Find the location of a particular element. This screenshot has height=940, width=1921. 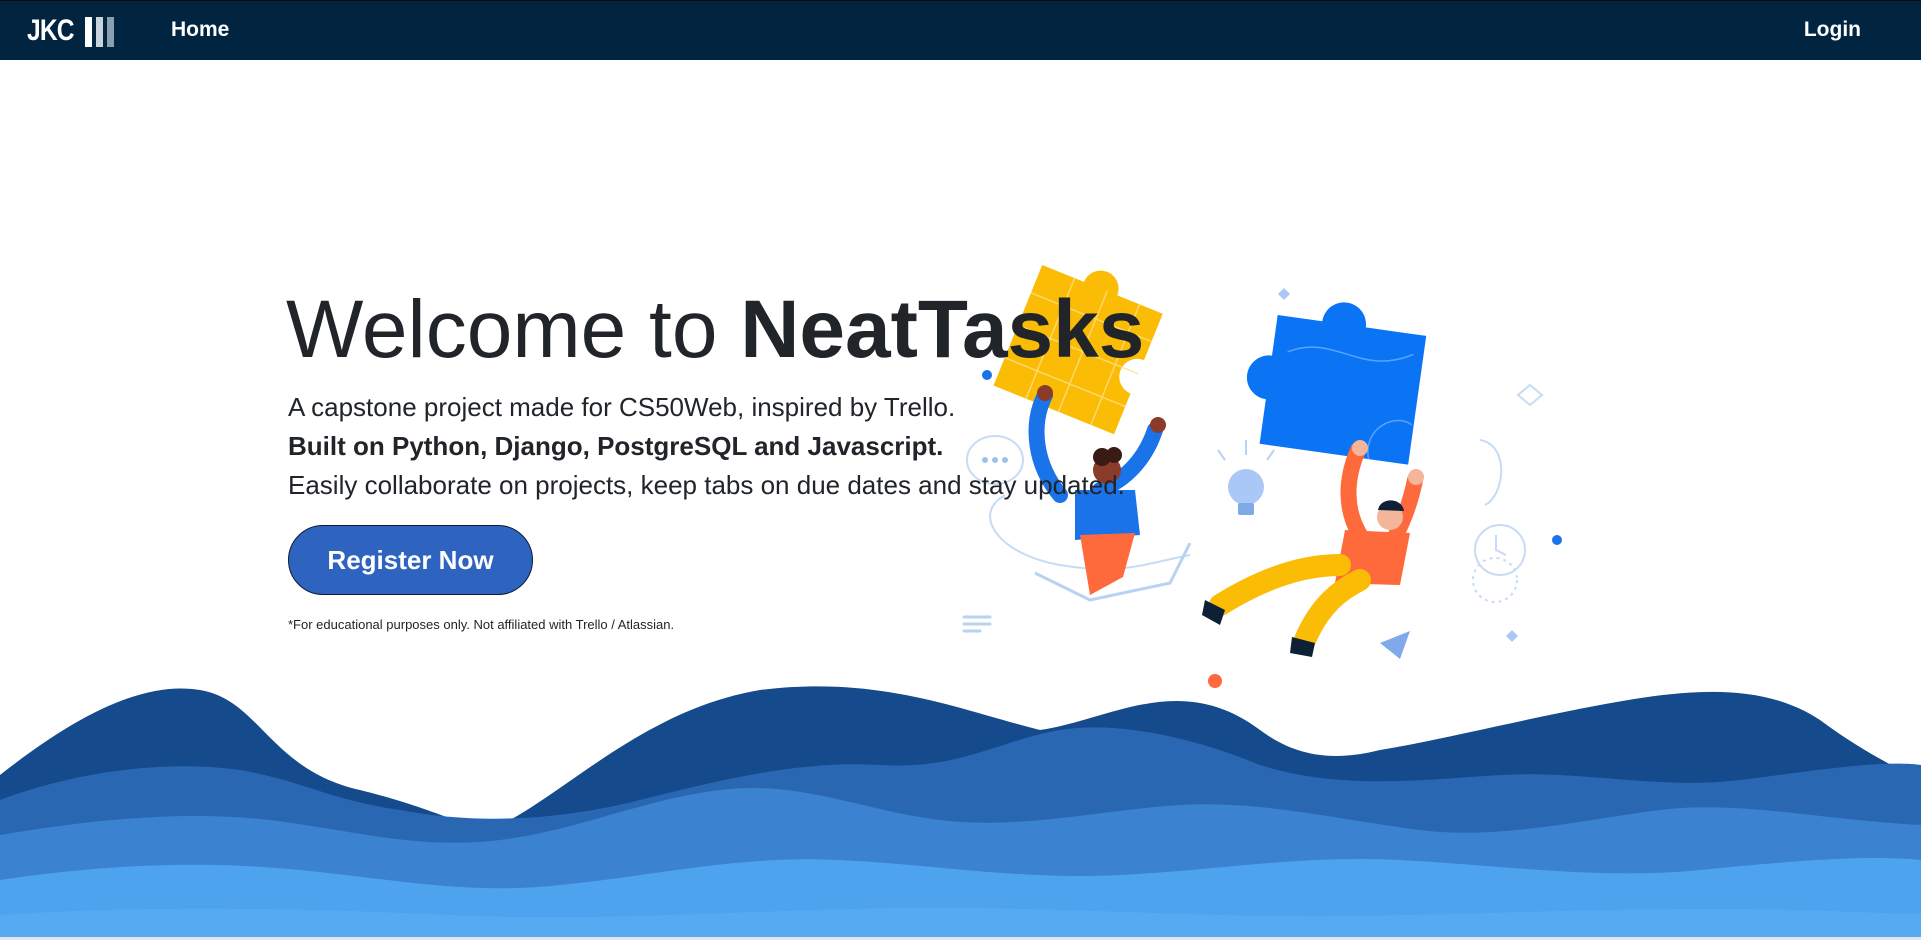

brand-text: JKC is located at coordinates (51, 30).